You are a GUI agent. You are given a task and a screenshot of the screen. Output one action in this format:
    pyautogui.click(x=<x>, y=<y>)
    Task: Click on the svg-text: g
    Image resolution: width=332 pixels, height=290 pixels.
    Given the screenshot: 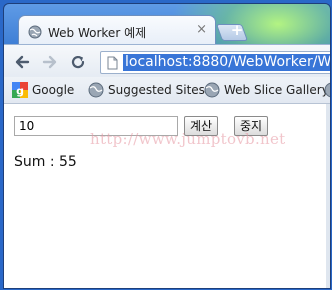 What is the action you would take?
    pyautogui.click(x=20, y=91)
    